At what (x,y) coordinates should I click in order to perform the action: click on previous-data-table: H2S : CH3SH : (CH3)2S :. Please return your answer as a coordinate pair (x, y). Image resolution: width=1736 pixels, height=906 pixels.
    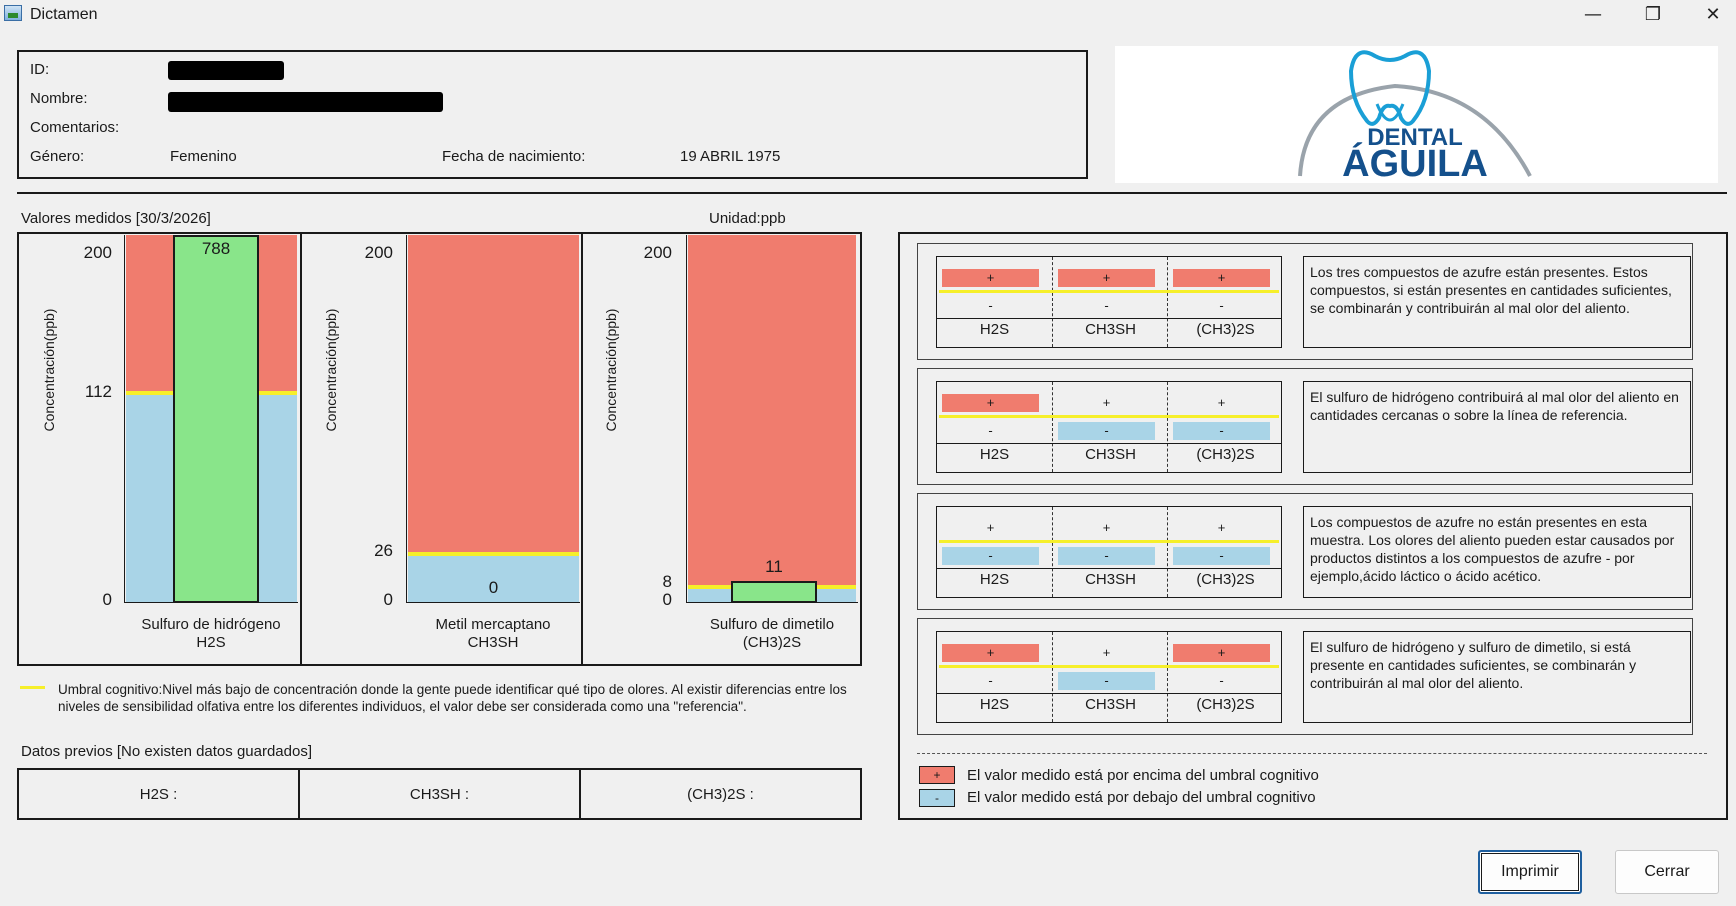
    Looking at the image, I should click on (439, 794).